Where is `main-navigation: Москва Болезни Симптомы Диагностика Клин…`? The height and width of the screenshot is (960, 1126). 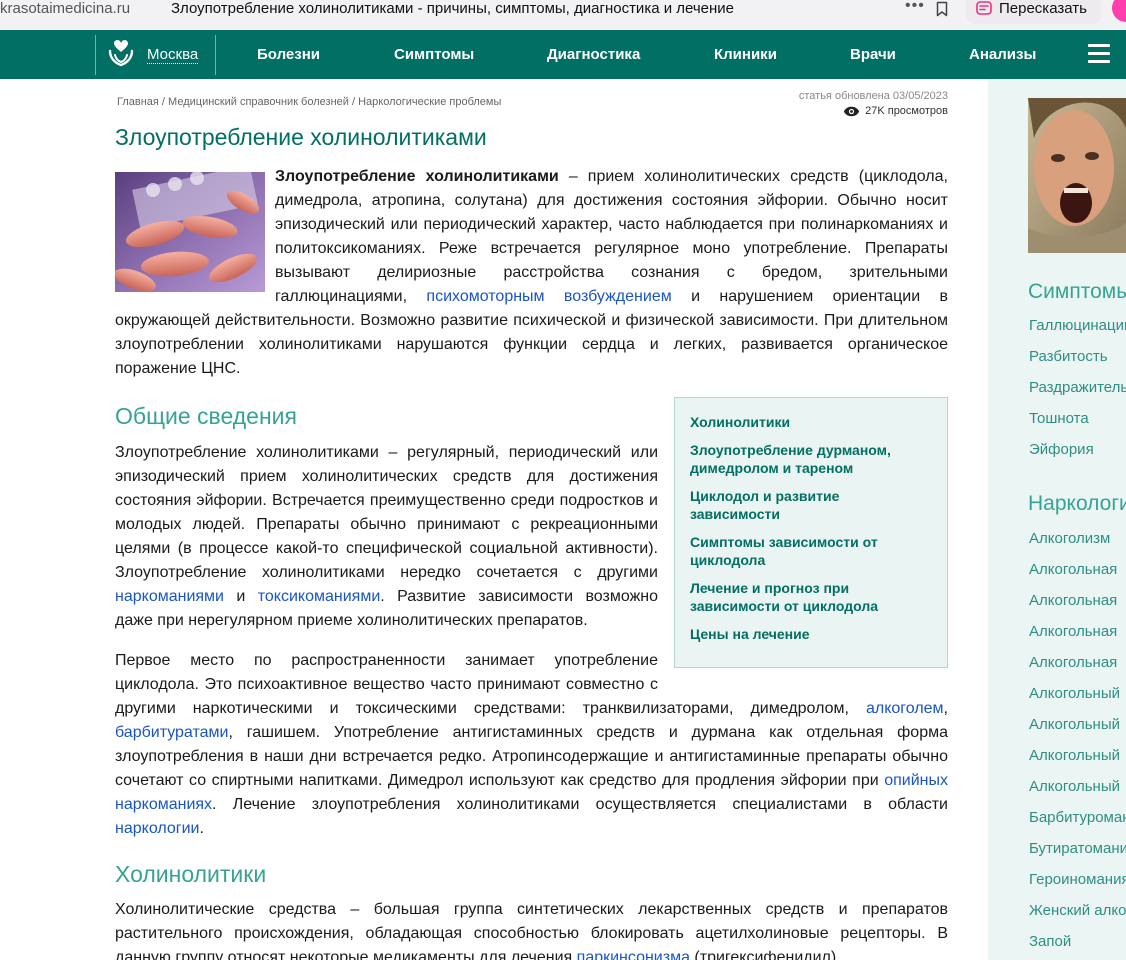
main-navigation: Москва Болезни Симптомы Диагностика Клин… is located at coordinates (563, 54).